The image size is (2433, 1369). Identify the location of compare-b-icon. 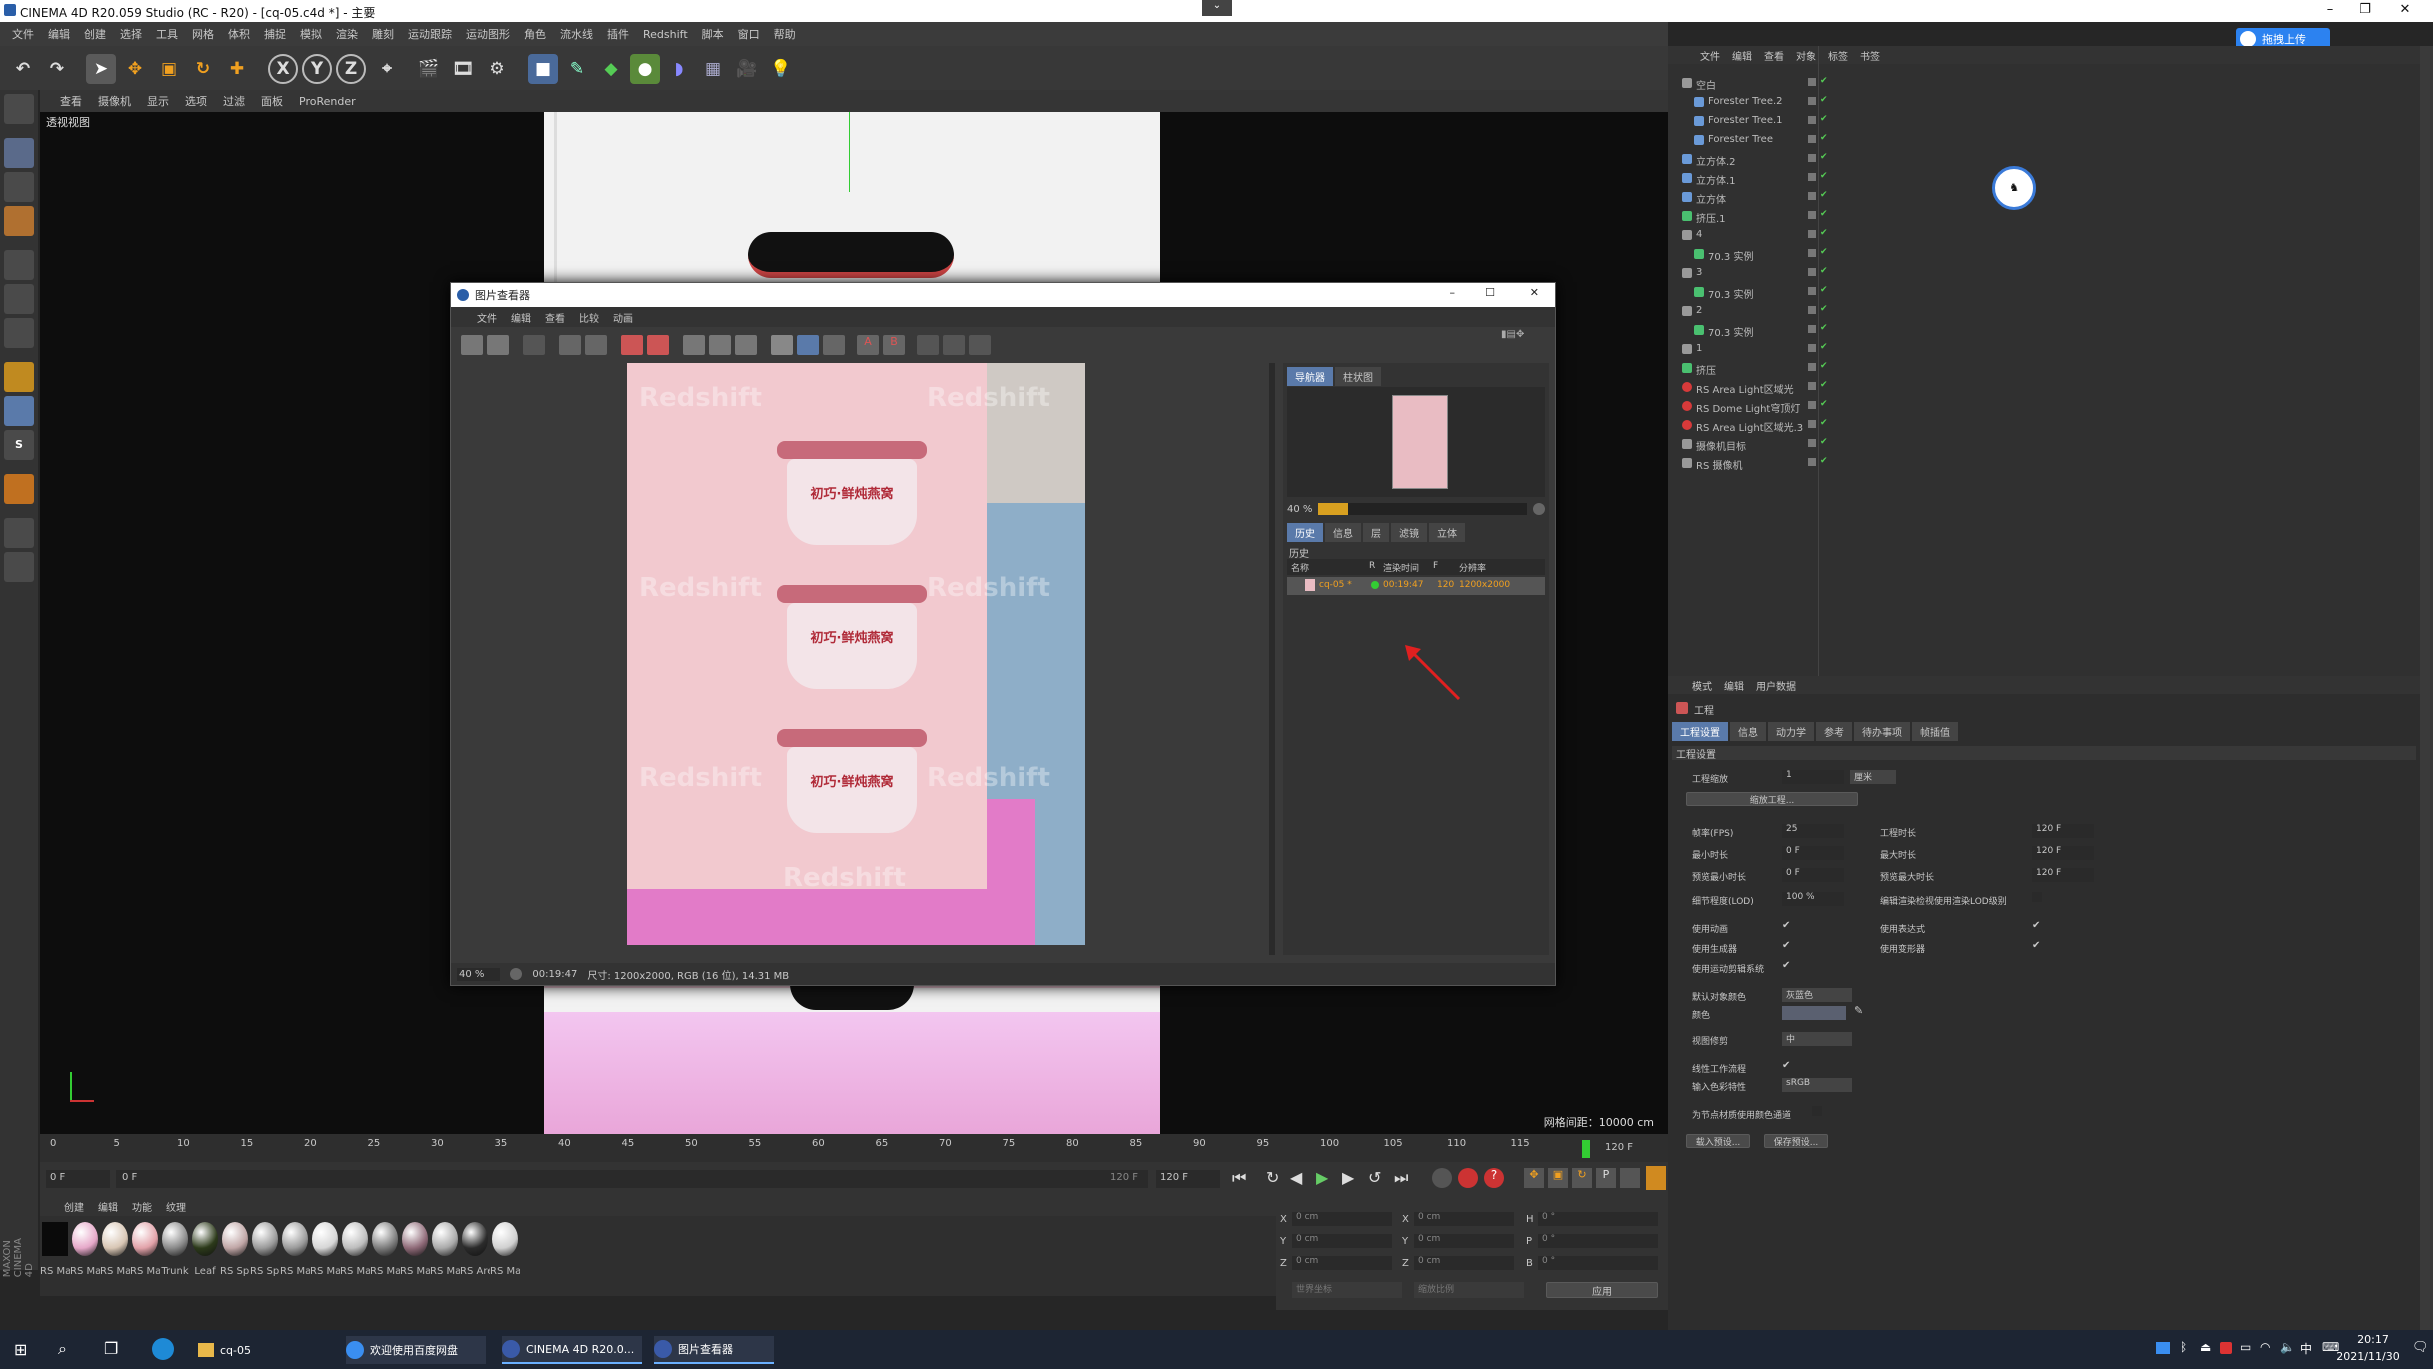
(720, 345).